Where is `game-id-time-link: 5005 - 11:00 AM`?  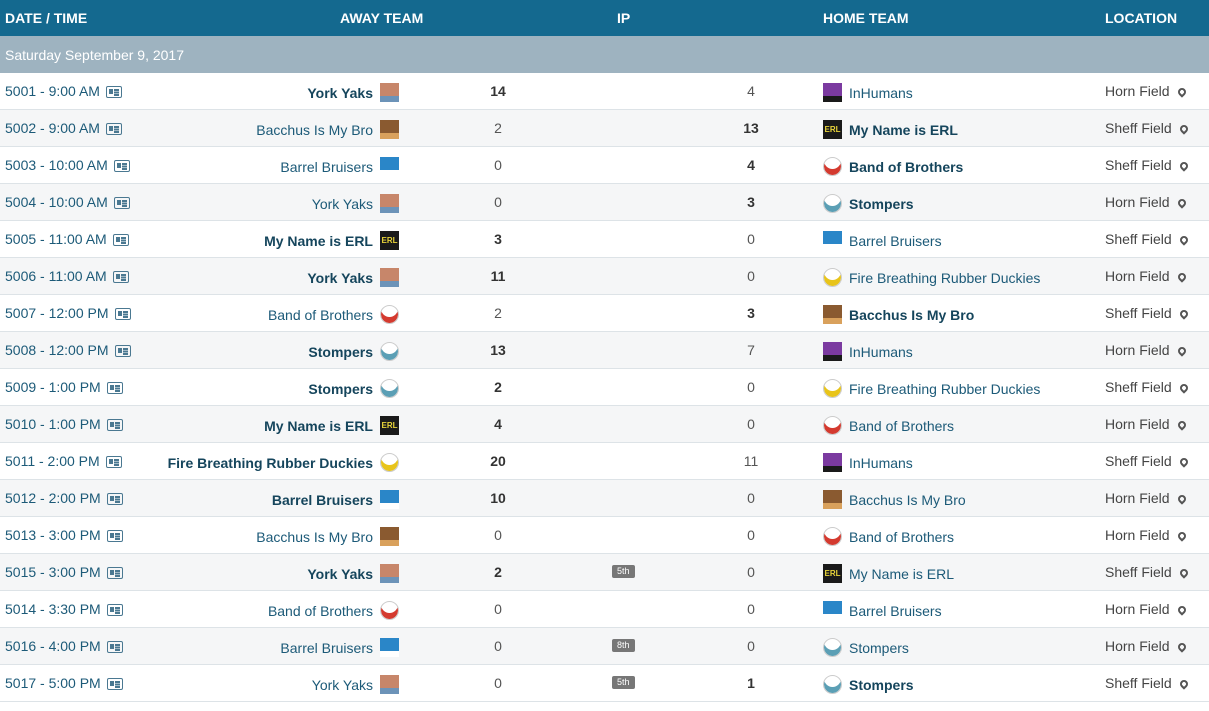 game-id-time-link: 5005 - 11:00 AM is located at coordinates (67, 239).